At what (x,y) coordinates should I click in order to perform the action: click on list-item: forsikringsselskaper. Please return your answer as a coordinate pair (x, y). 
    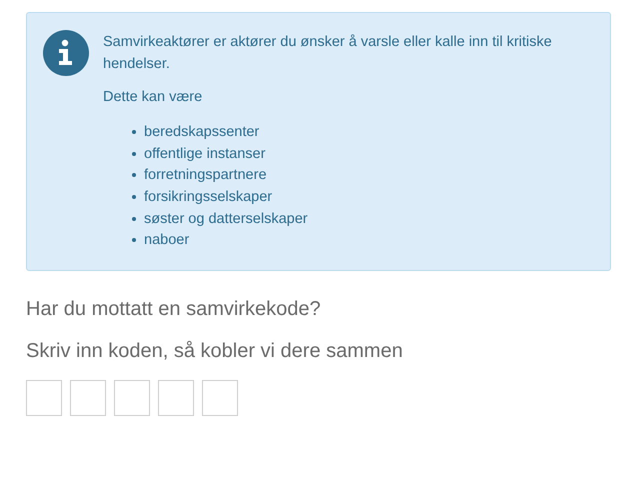
    Looking at the image, I should click on (208, 197).